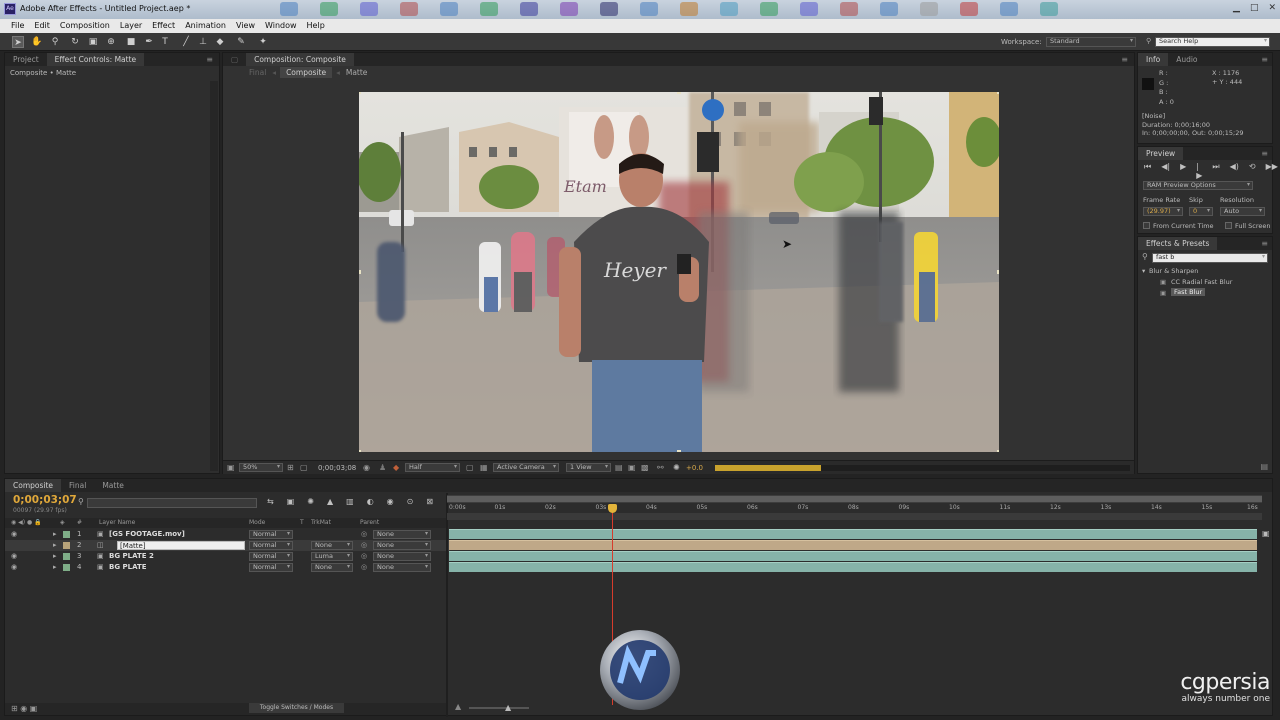 The image size is (1280, 720). I want to click on viewer-timecode: 0;00;03;08, so click(337, 468).